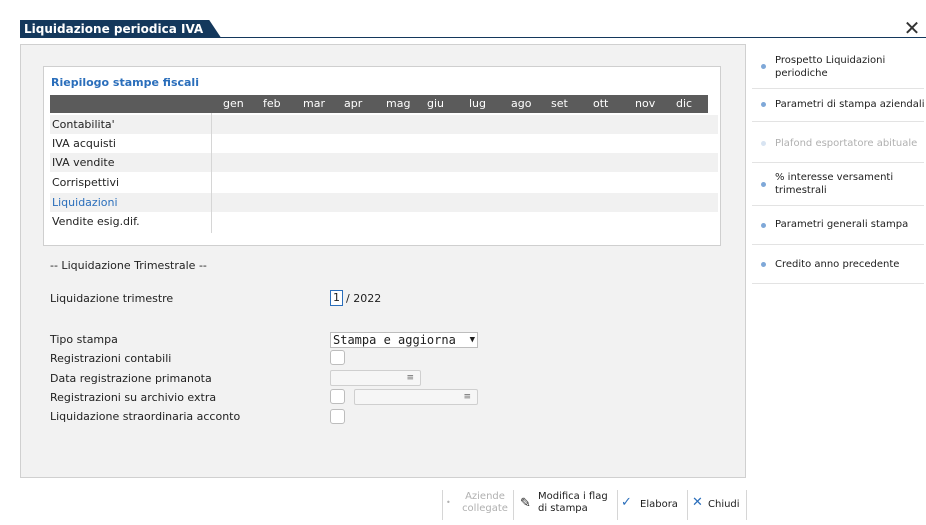 The width and height of the screenshot is (926, 525). What do you see at coordinates (684, 103) in the screenshot?
I see `month-dic: dic` at bounding box center [684, 103].